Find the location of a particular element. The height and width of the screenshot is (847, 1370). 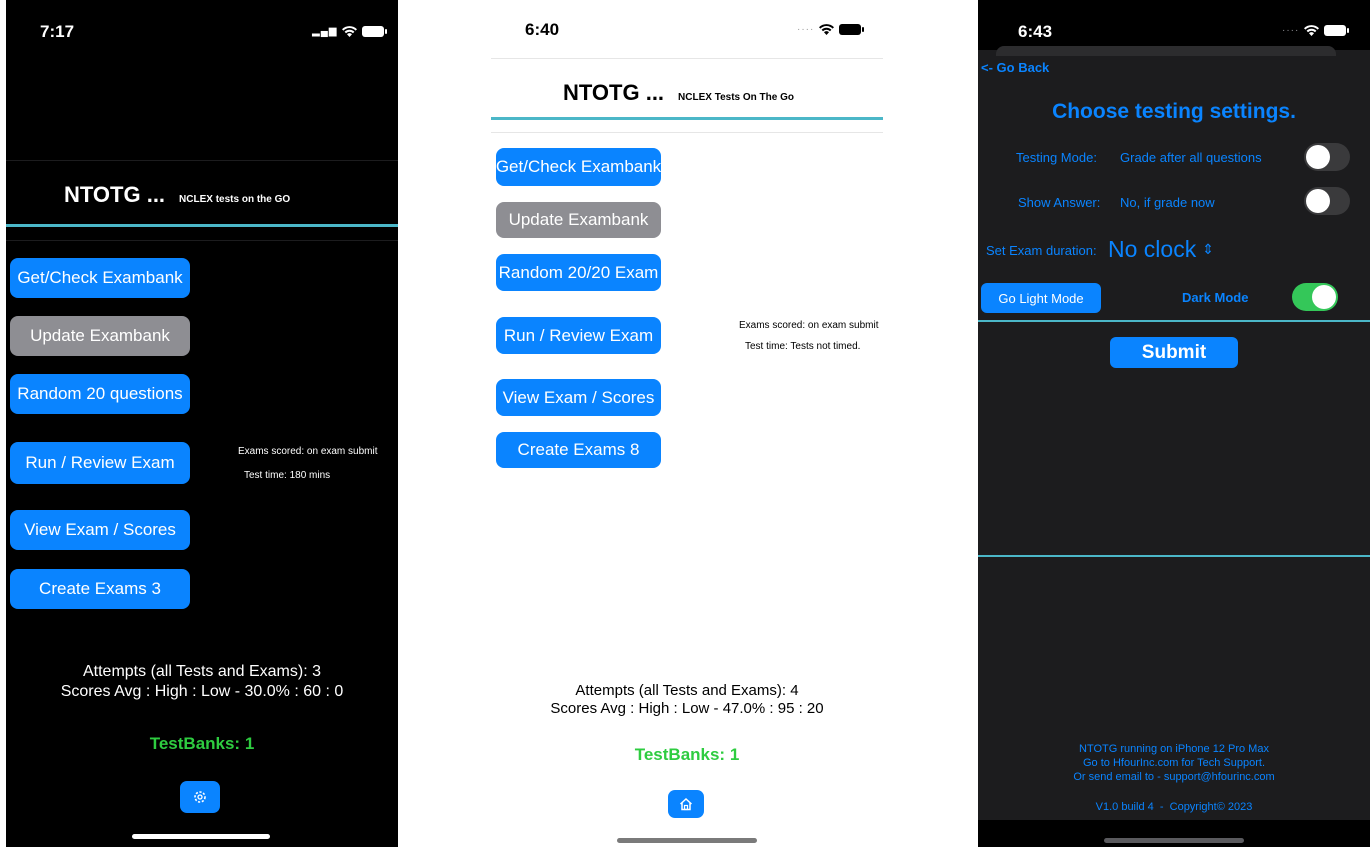

test-time-info: Test time: 180 mins is located at coordinates (287, 475).